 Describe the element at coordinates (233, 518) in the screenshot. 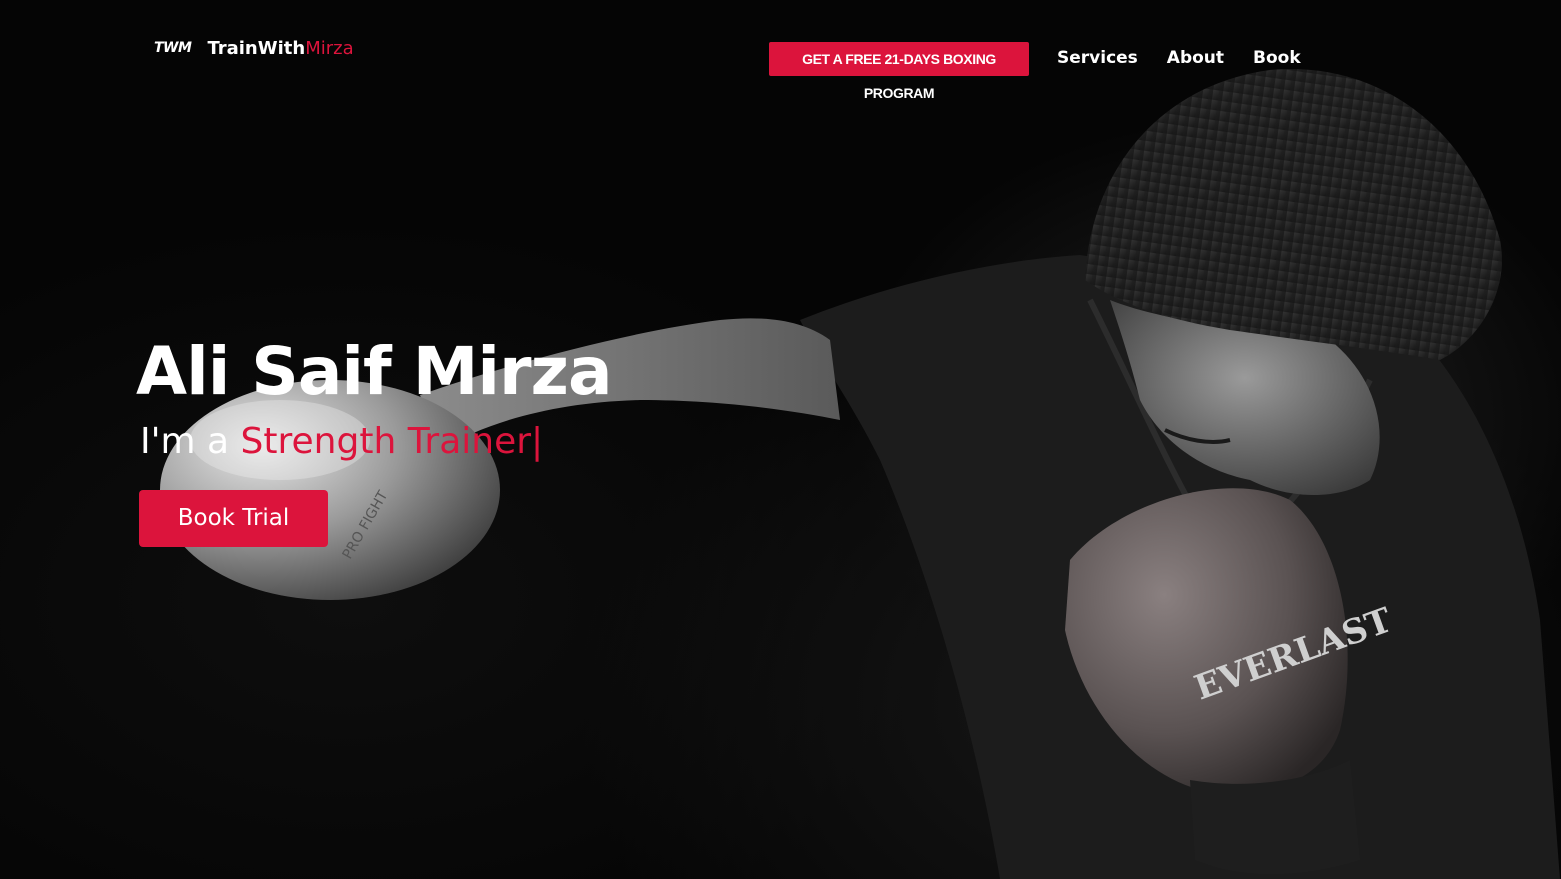

I see `book-trial-button: Book Trial` at that location.